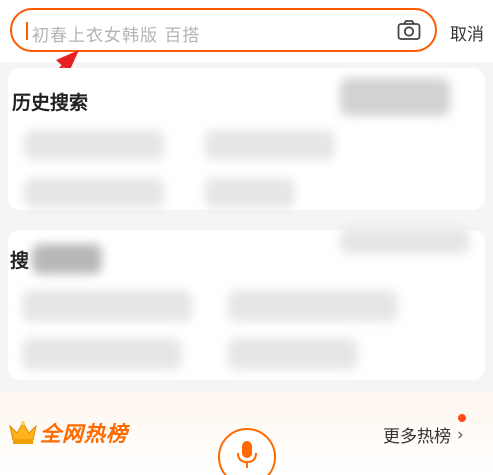 This screenshot has width=493, height=475. I want to click on notification-dot, so click(462, 418).